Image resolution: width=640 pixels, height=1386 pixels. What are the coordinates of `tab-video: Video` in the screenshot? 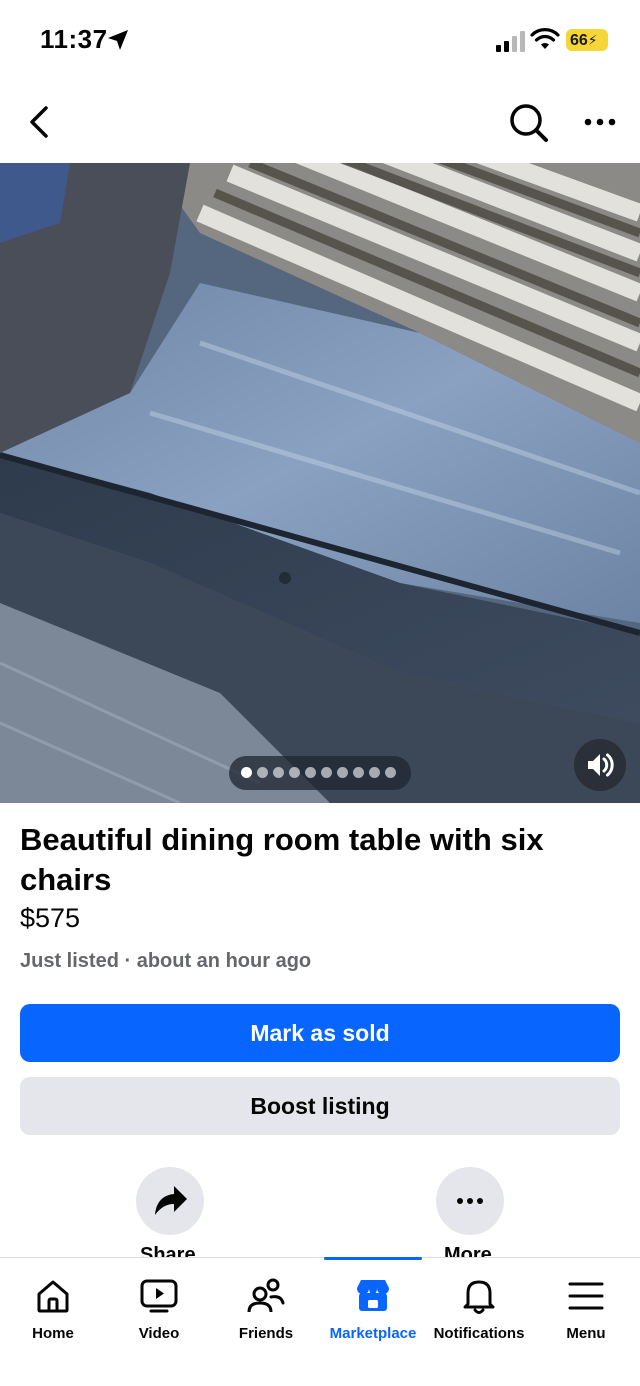 It's located at (159, 1313).